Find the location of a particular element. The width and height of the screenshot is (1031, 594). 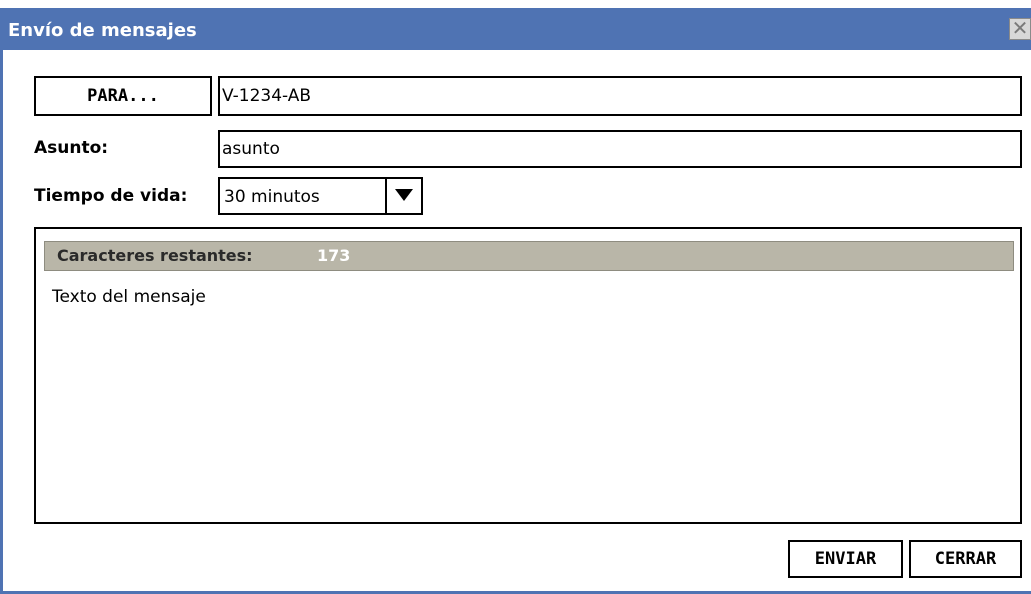

close-icon: ✕ is located at coordinates (1020, 29).